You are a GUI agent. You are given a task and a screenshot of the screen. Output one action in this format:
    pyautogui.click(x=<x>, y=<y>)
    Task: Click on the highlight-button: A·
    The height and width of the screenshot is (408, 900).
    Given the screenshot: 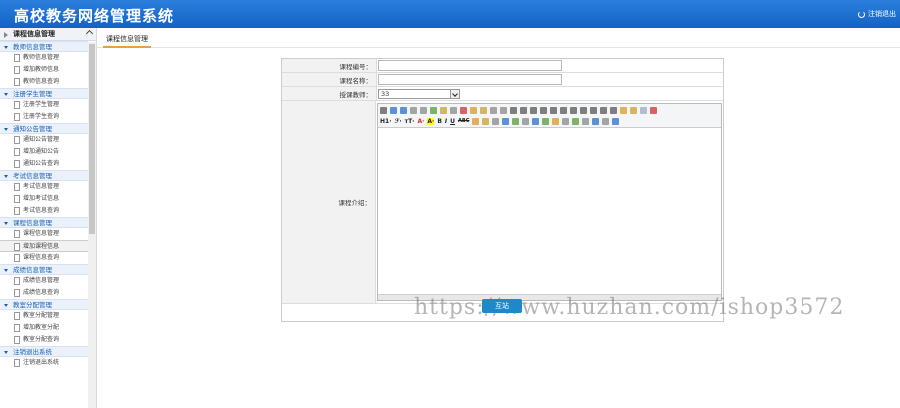 What is the action you would take?
    pyautogui.click(x=431, y=121)
    